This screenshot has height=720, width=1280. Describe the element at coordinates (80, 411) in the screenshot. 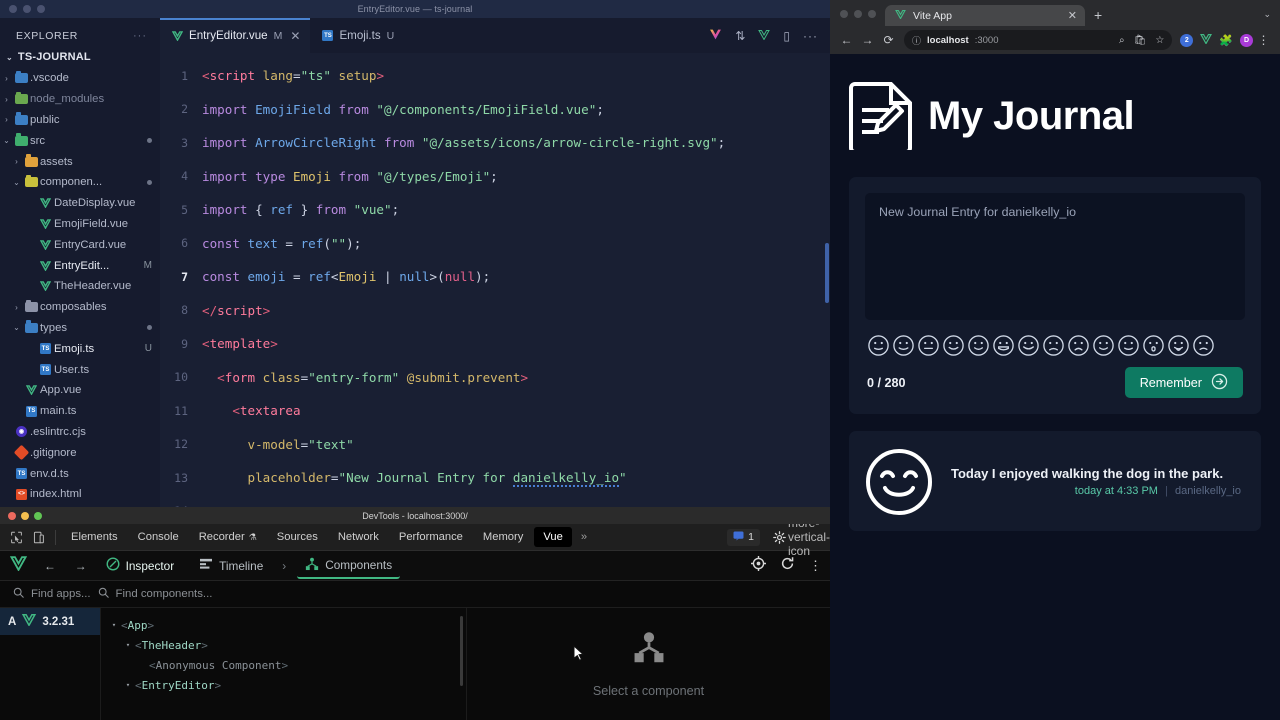

I see `file-tree-item: TS main.ts` at that location.